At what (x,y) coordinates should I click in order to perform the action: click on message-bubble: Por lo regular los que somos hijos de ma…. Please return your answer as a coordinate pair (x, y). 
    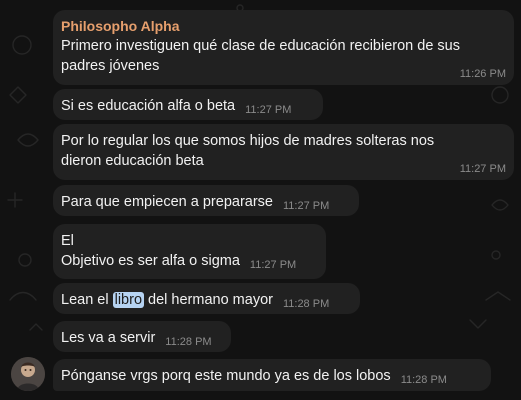
    Looking at the image, I should click on (283, 152).